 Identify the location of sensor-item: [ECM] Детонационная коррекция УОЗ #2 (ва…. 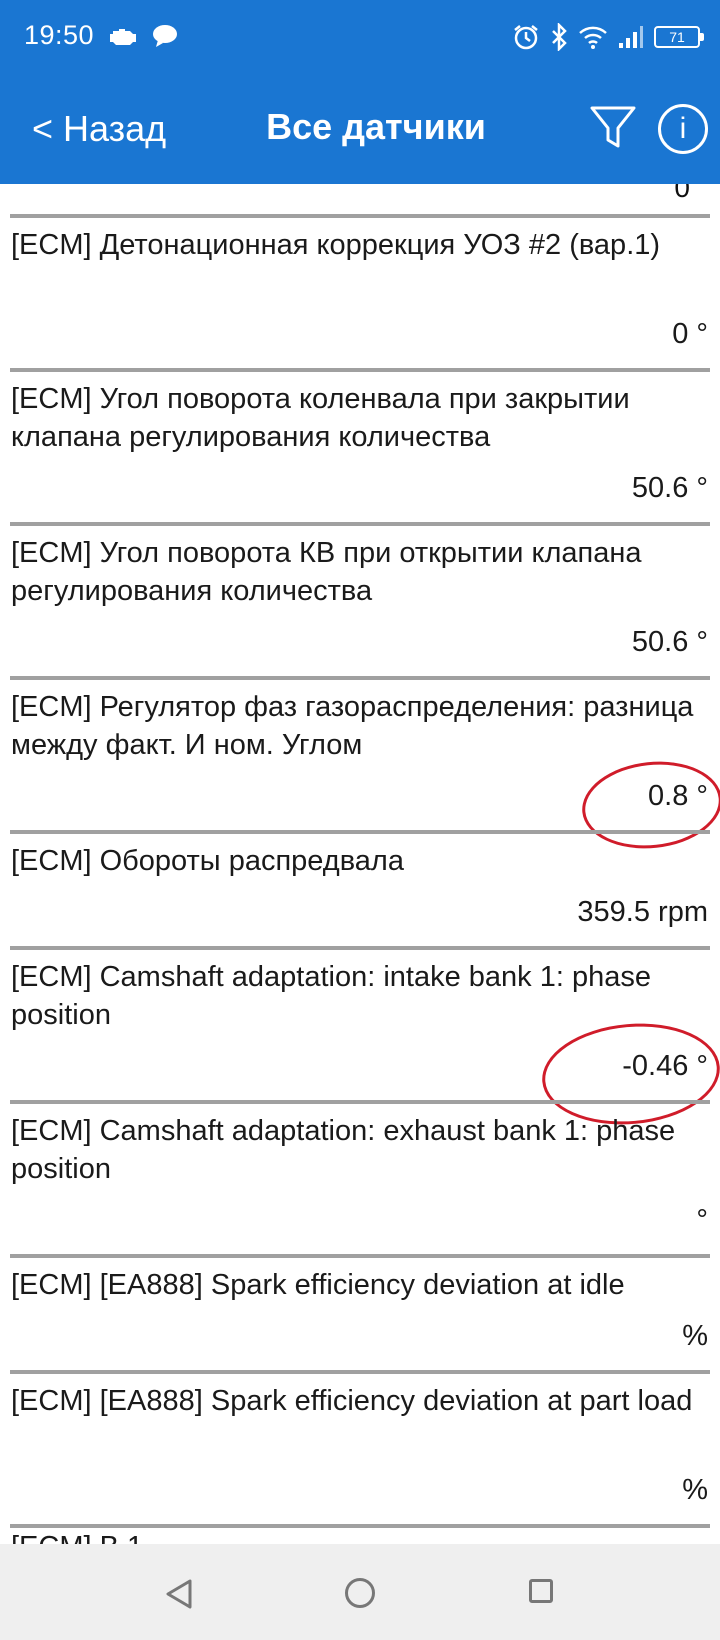
(360, 293).